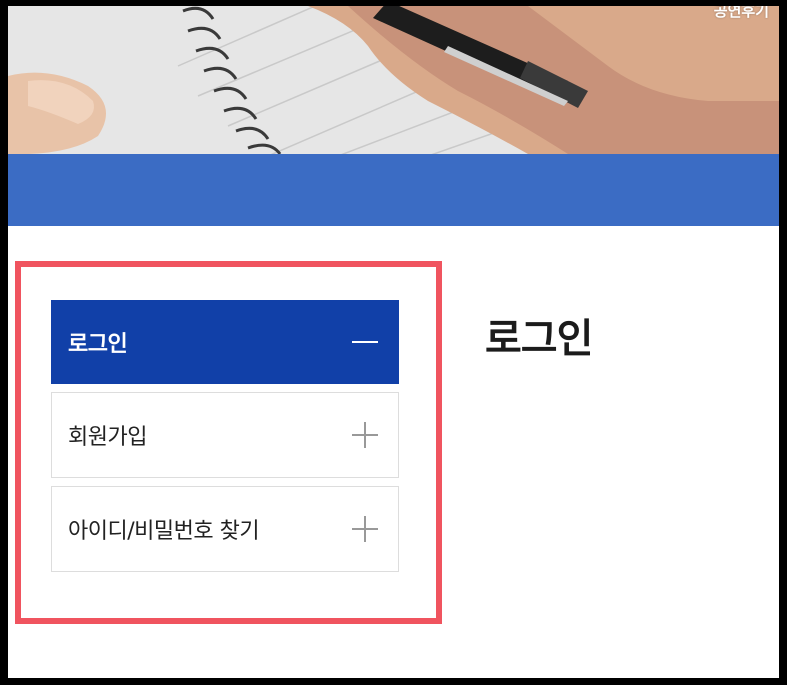 This screenshot has height=685, width=787. I want to click on hero-corner-text: 공연후기, so click(741, 13).